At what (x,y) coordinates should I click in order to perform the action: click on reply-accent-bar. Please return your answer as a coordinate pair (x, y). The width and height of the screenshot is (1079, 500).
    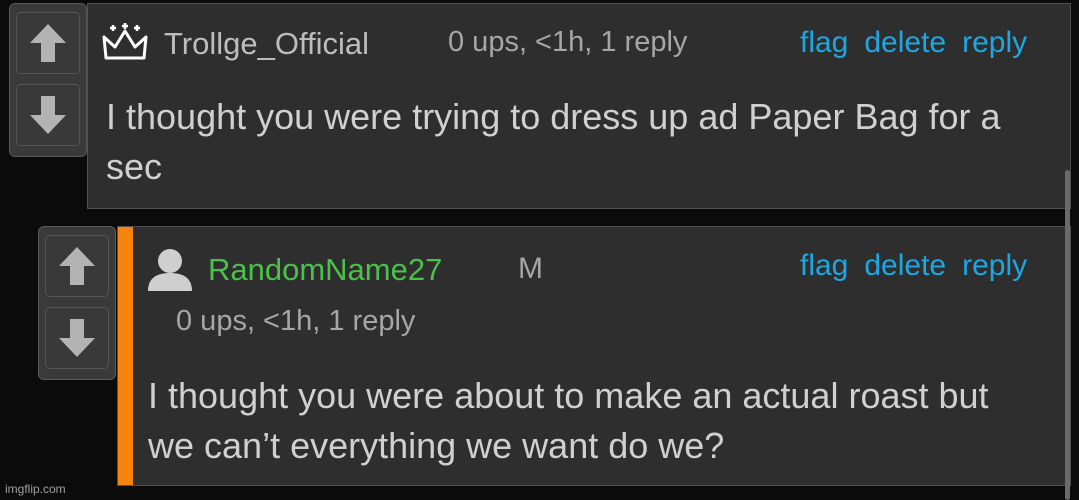
    Looking at the image, I should click on (125, 356).